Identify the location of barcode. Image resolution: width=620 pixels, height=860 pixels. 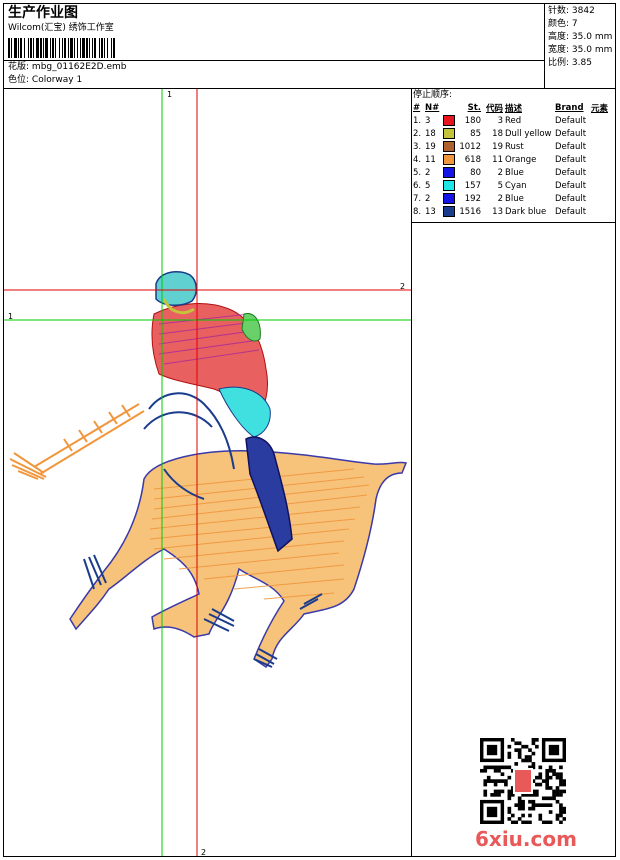
(99, 48).